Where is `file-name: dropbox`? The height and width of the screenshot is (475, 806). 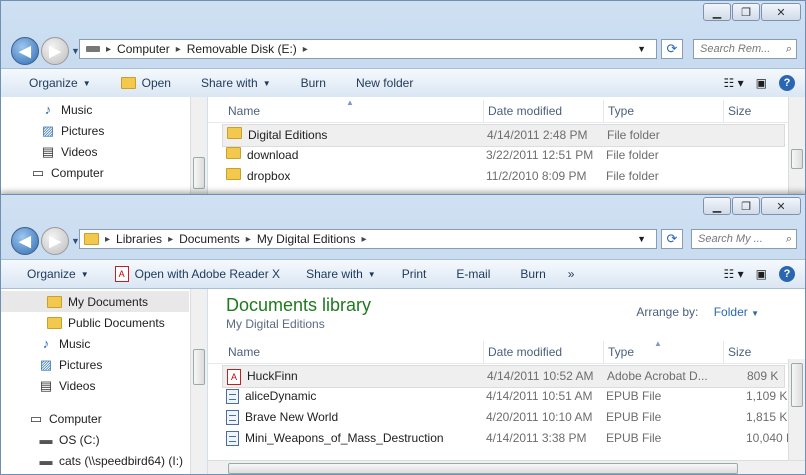 file-name: dropbox is located at coordinates (269, 176).